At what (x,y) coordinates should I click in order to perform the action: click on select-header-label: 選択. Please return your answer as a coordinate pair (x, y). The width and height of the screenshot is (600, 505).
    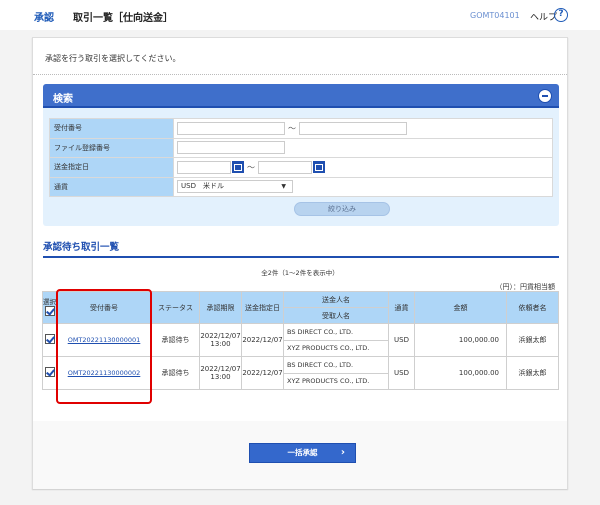
    Looking at the image, I should click on (49, 301).